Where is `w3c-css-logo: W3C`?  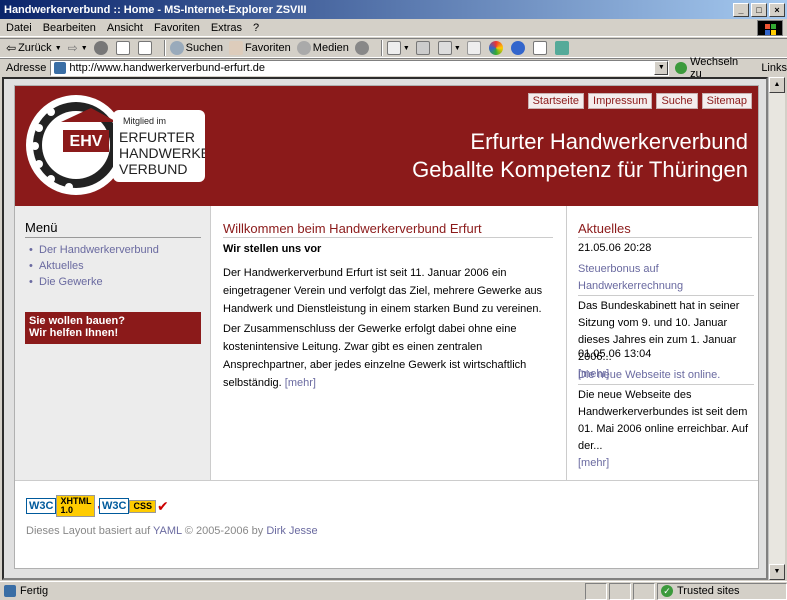
w3c-css-logo: W3C is located at coordinates (114, 506).